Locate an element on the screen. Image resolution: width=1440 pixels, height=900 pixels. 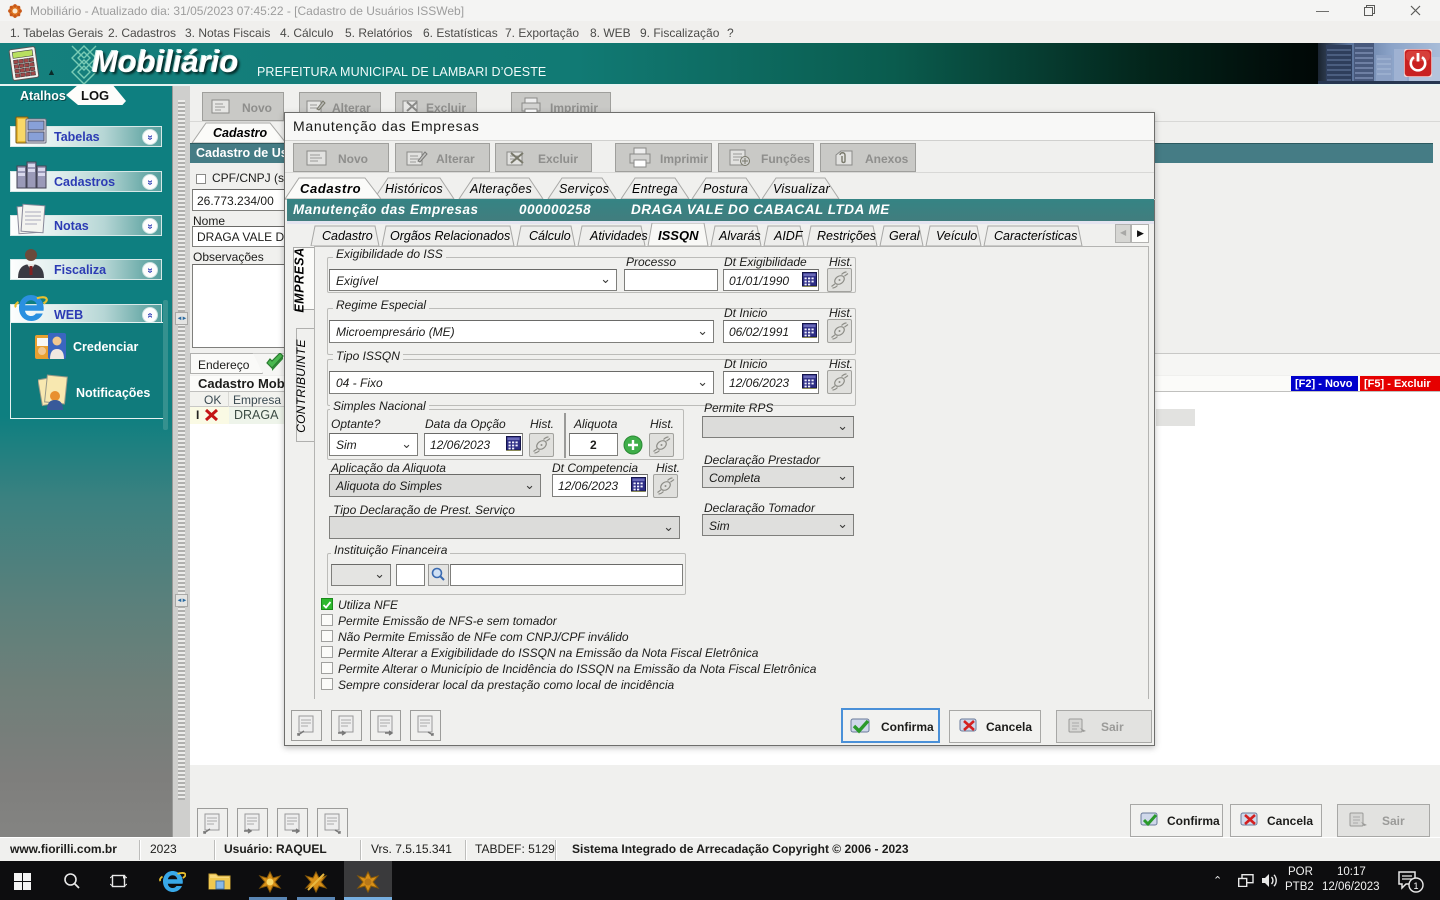
svg-text: 1 is located at coordinates (1415, 886).